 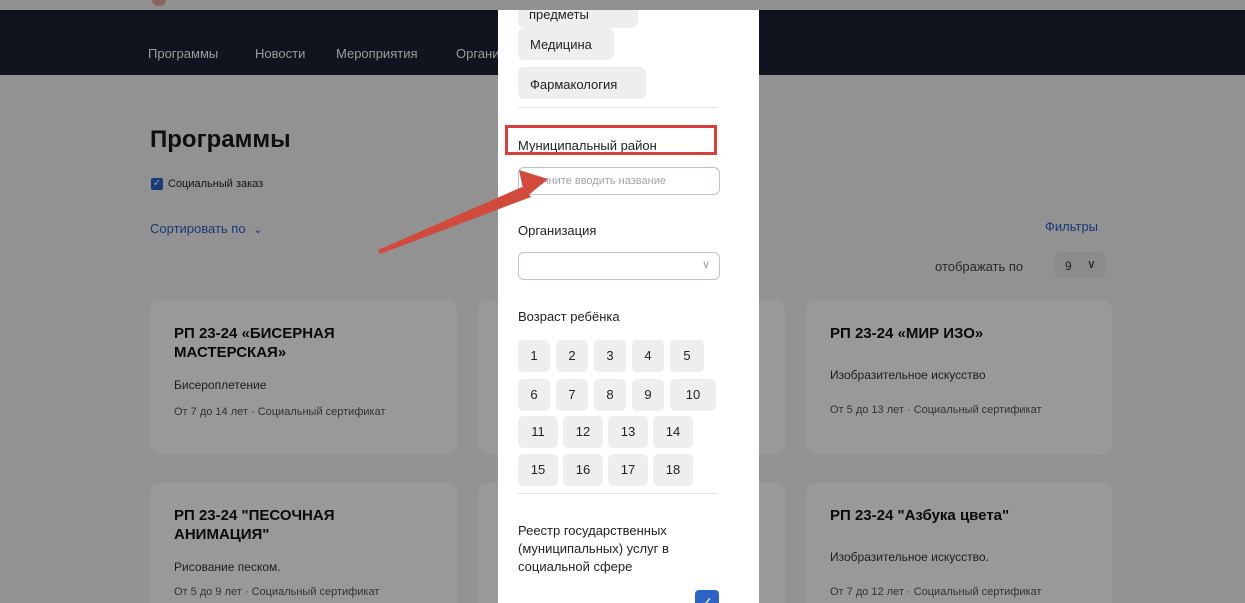 What do you see at coordinates (463, 212) in the screenshot?
I see `annotation-arrow-icon` at bounding box center [463, 212].